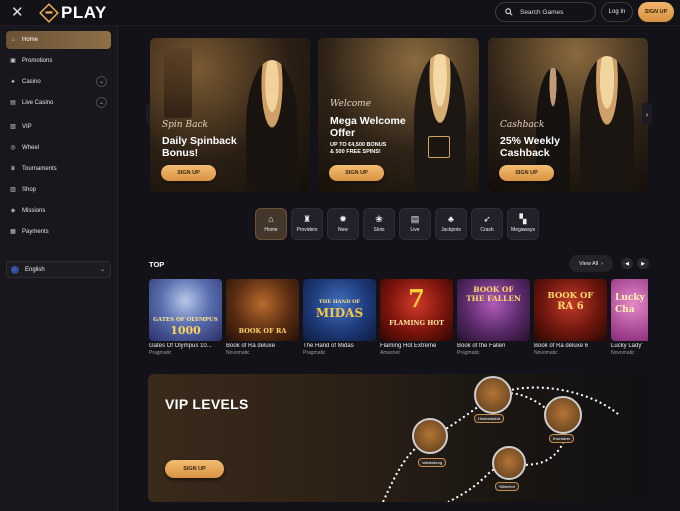 Image resolution: width=680 pixels, height=511 pixels. Describe the element at coordinates (262, 310) in the screenshot. I see `game-thumbnail: BOOK OF RA` at that location.